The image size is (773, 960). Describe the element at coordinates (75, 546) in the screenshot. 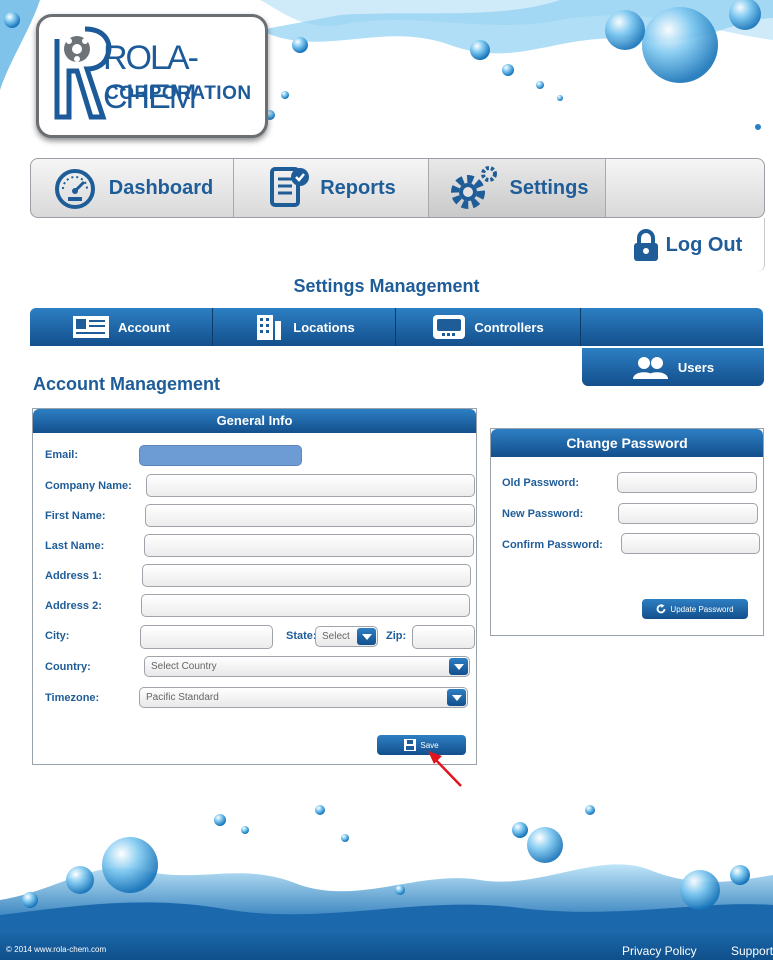

I see `last-name-label: Last Name:` at that location.